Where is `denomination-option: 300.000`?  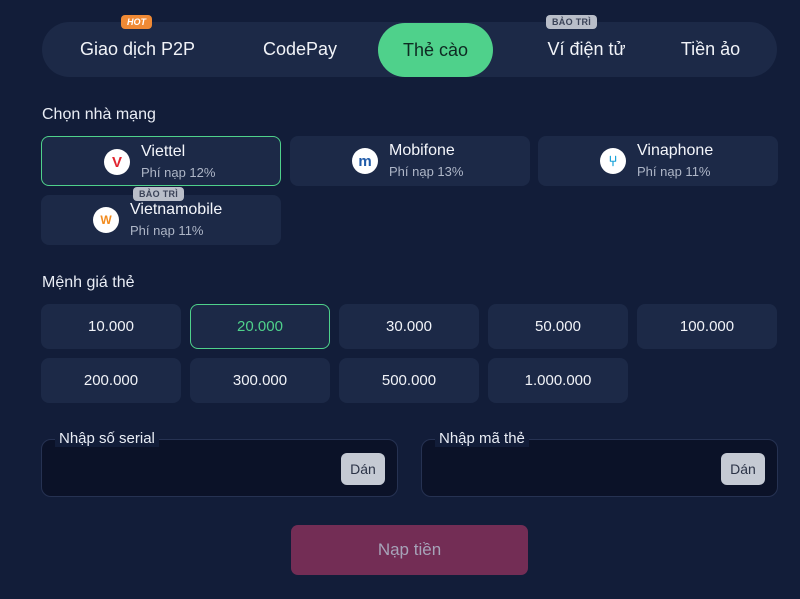 denomination-option: 300.000 is located at coordinates (260, 380).